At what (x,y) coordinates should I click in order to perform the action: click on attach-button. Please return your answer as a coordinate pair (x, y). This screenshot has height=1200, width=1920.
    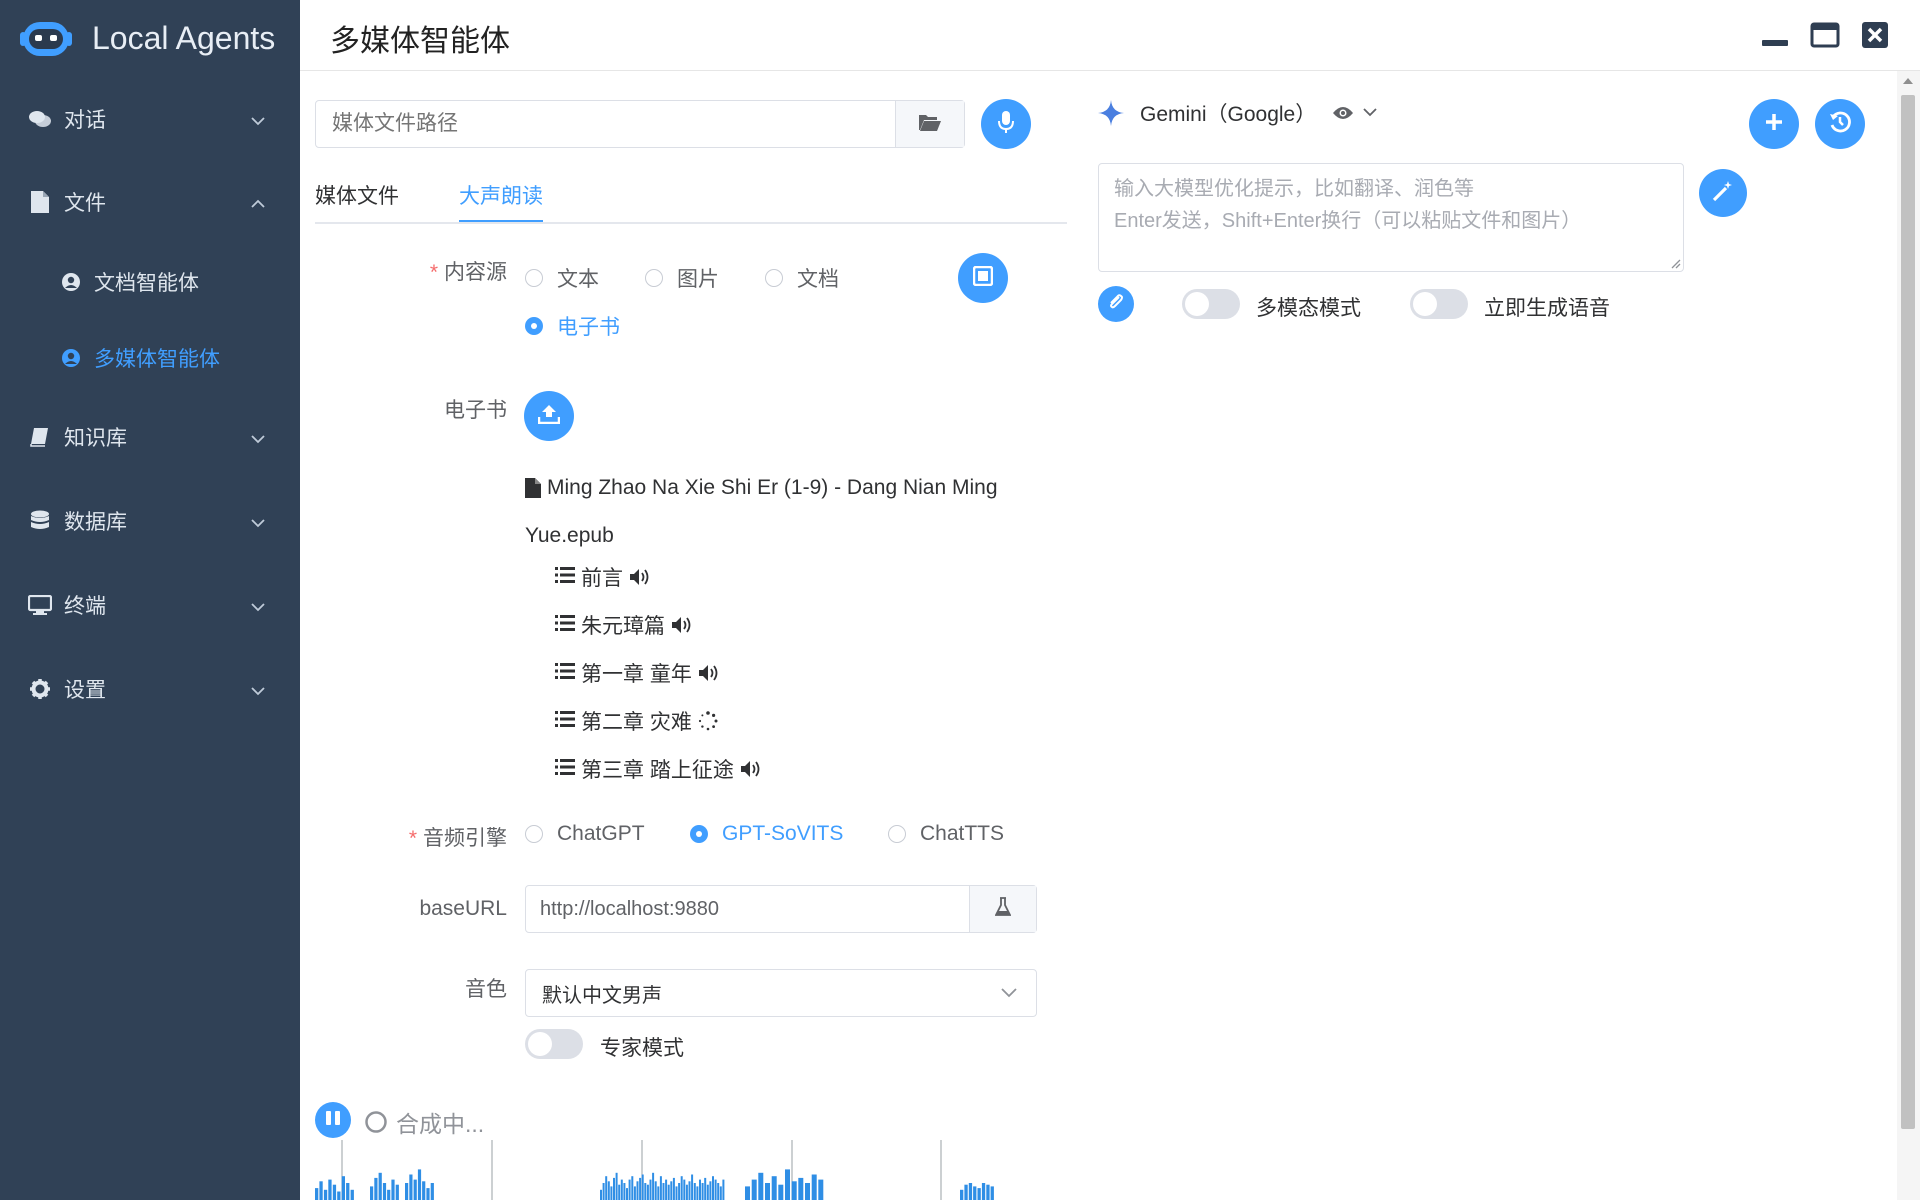
    Looking at the image, I should click on (1116, 304).